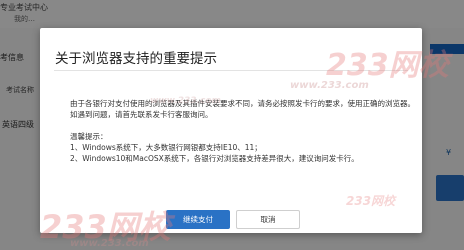  Describe the element at coordinates (141, 114) in the screenshot. I see `body-line: 如遇到问题，请首先联系发卡行客服询问。` at that location.